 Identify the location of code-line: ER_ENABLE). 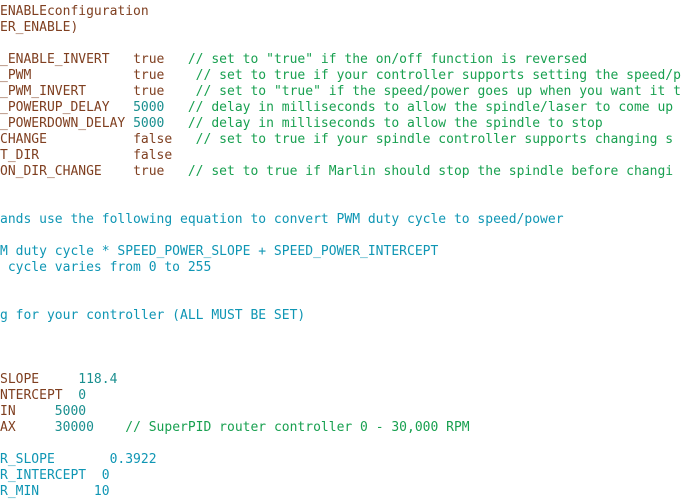
(345, 28).